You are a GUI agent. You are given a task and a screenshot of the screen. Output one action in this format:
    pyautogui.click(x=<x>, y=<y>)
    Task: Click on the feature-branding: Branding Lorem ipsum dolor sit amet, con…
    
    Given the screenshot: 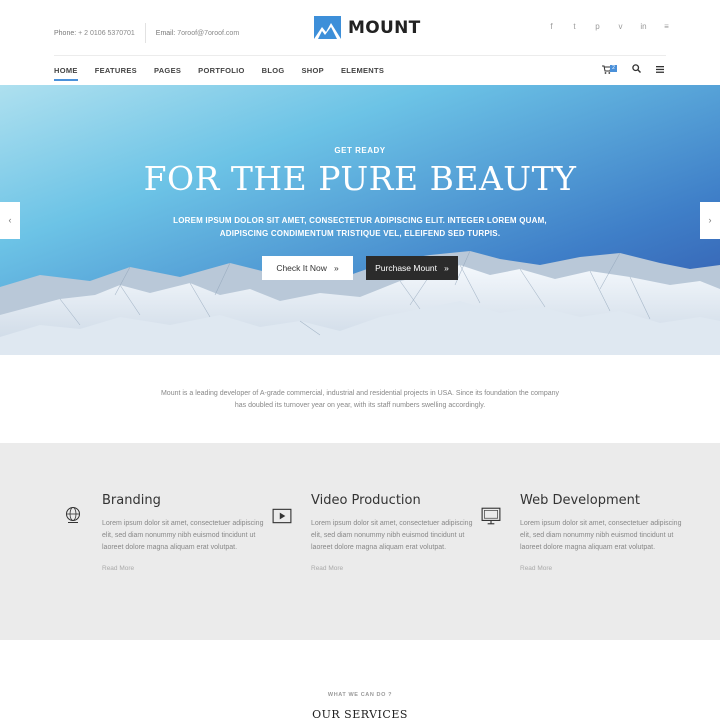 What is the action you would take?
    pyautogui.click(x=187, y=532)
    